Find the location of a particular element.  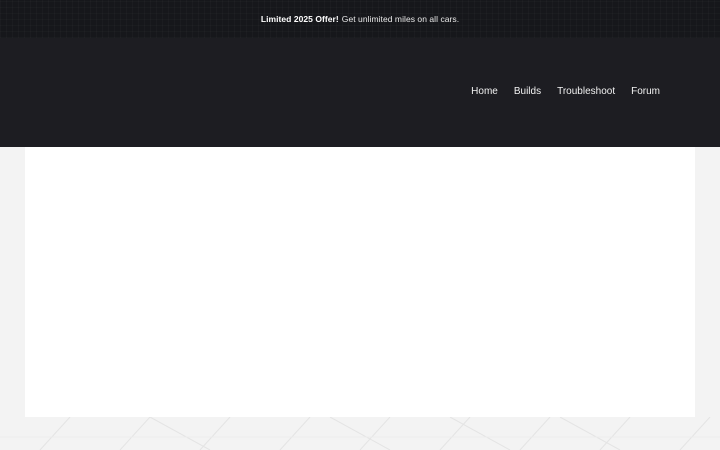

promo-text: Get unlimited miles on all cars. is located at coordinates (400, 19).